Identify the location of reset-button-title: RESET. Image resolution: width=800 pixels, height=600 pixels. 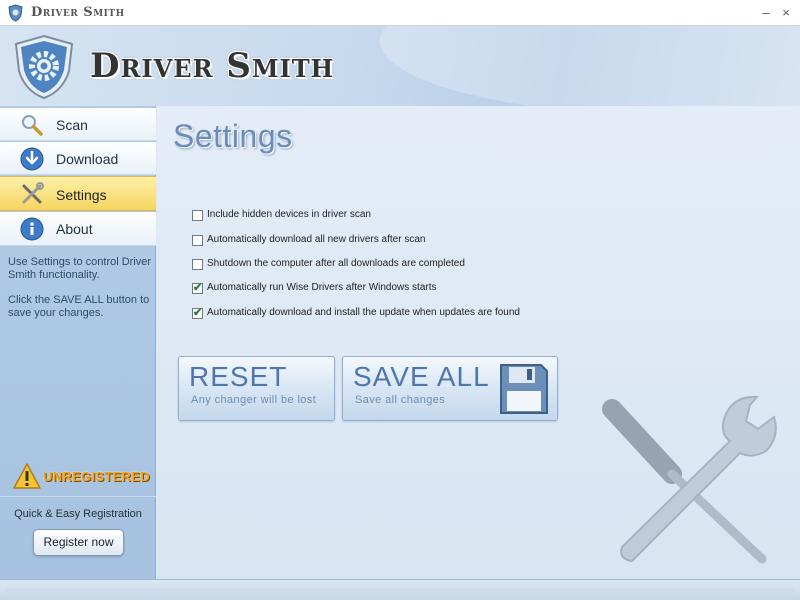
(238, 376).